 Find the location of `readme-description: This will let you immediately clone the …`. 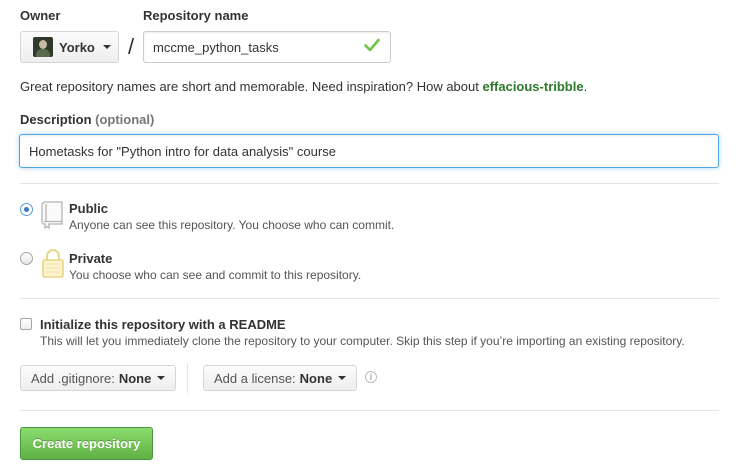

readme-description: This will let you immediately clone the … is located at coordinates (362, 341).